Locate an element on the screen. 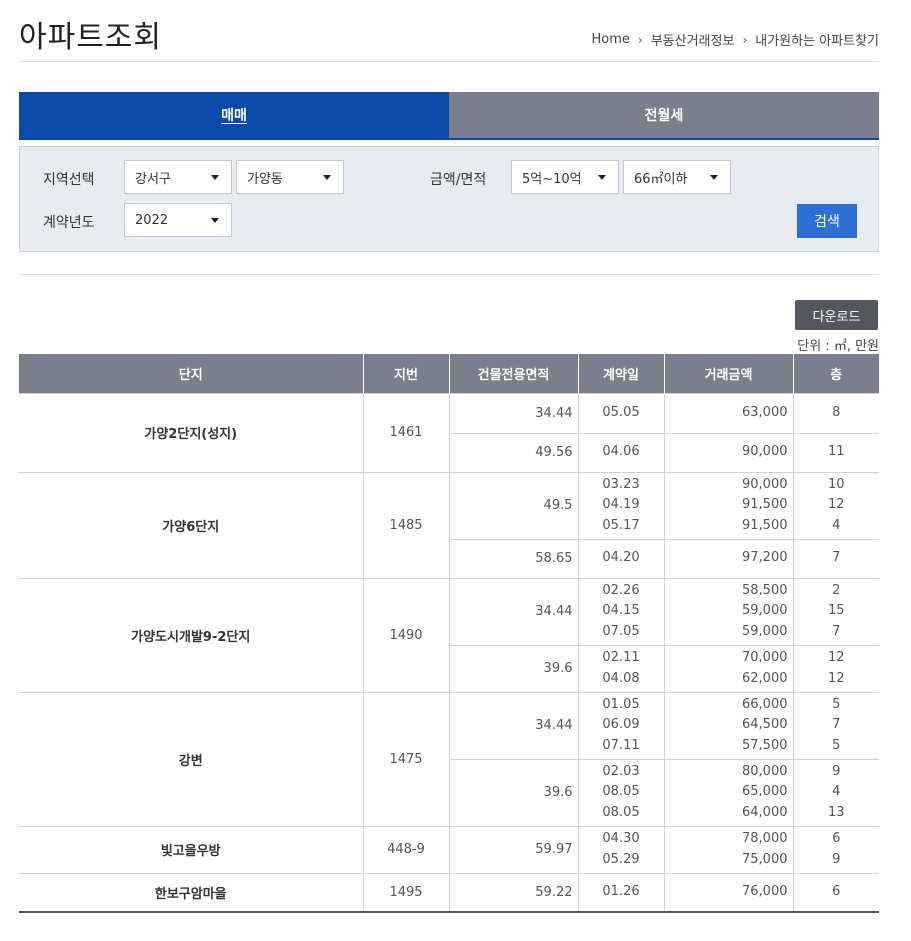  price-select: 5억~10억 is located at coordinates (565, 177).